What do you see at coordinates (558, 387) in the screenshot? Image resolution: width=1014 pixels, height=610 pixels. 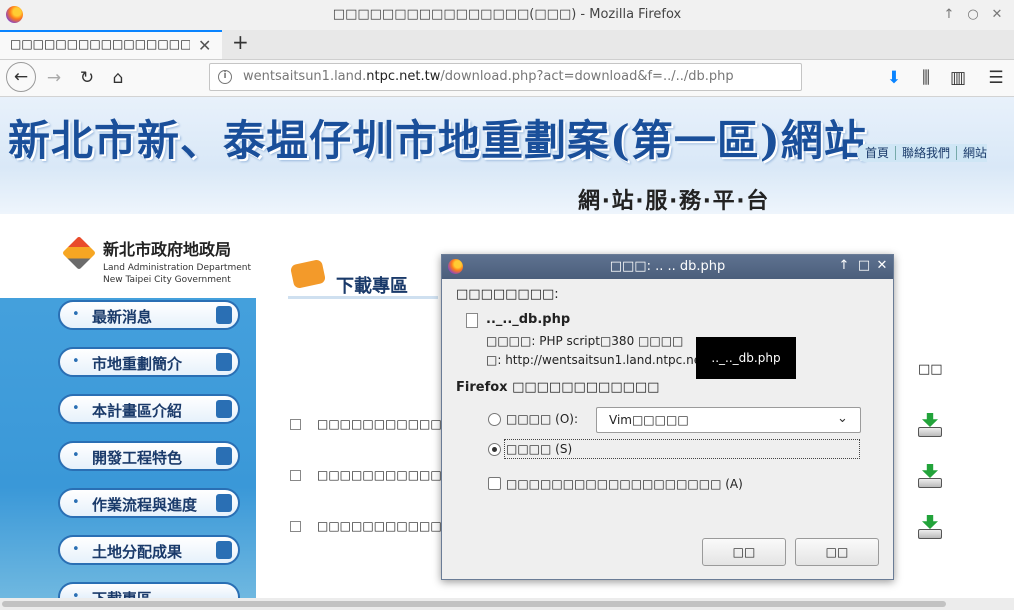 I see `action-heading: Firefox □□□□□□□□□□□□` at bounding box center [558, 387].